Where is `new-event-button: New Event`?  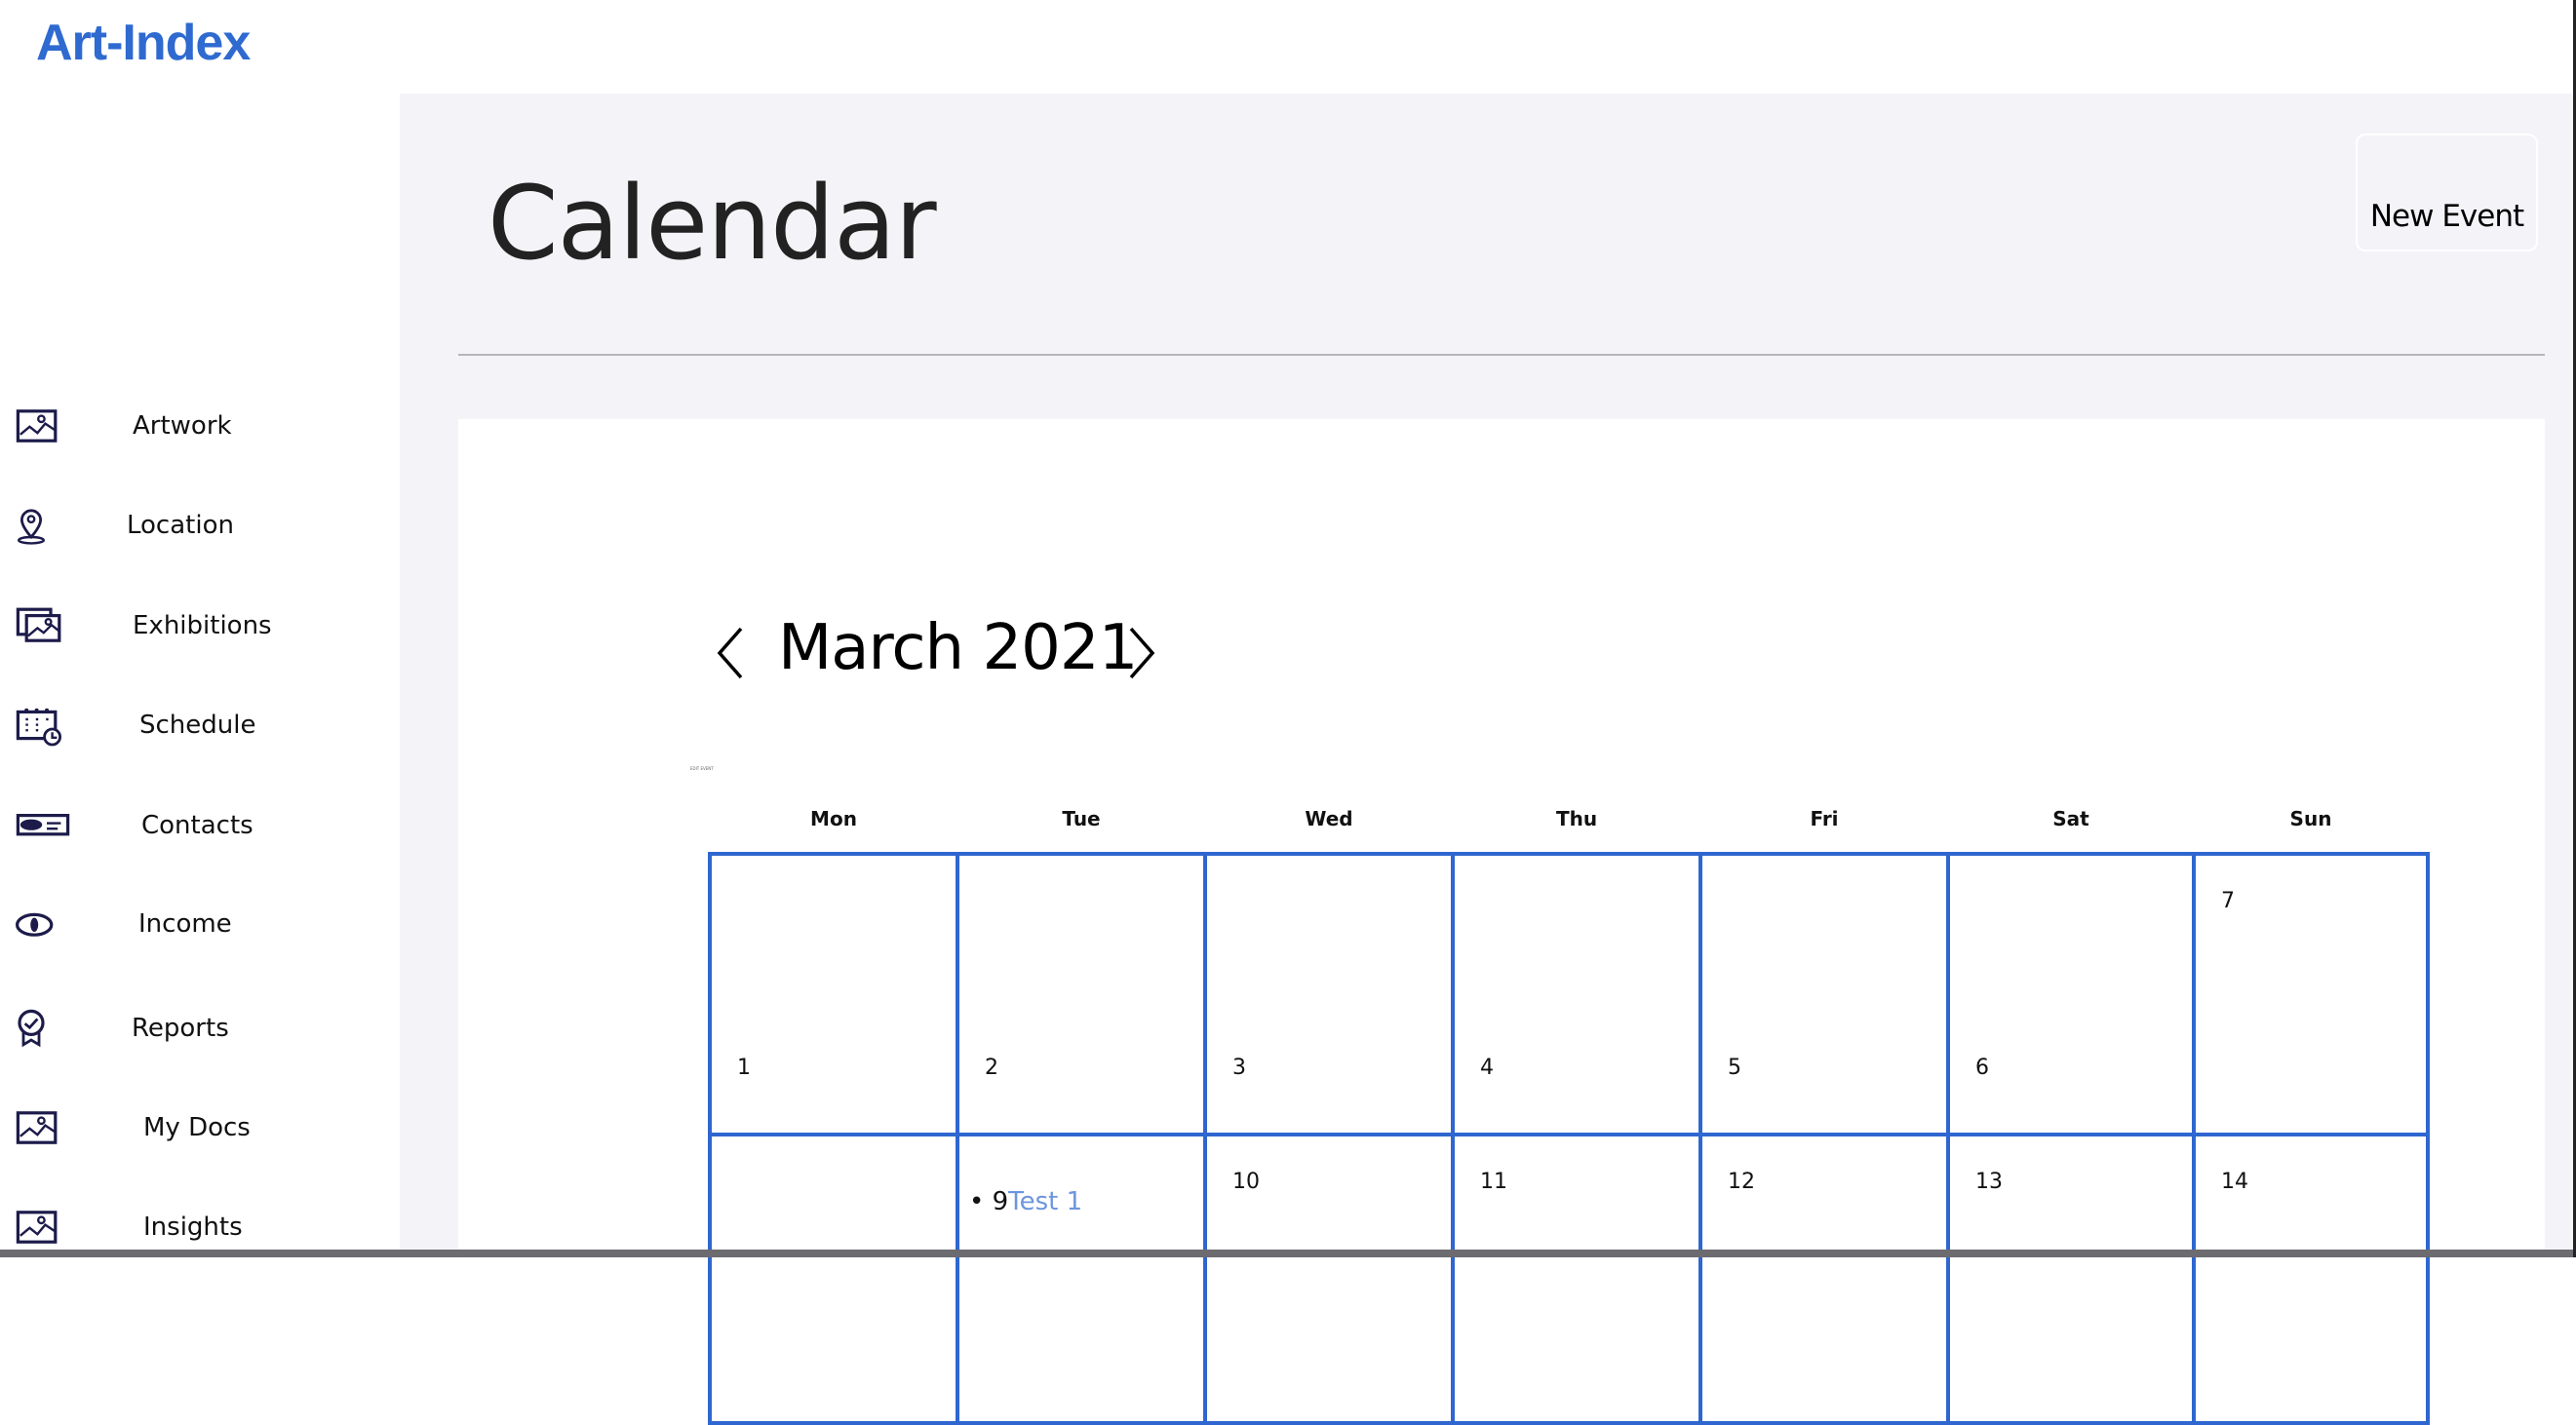 new-event-button: New Event is located at coordinates (2447, 192).